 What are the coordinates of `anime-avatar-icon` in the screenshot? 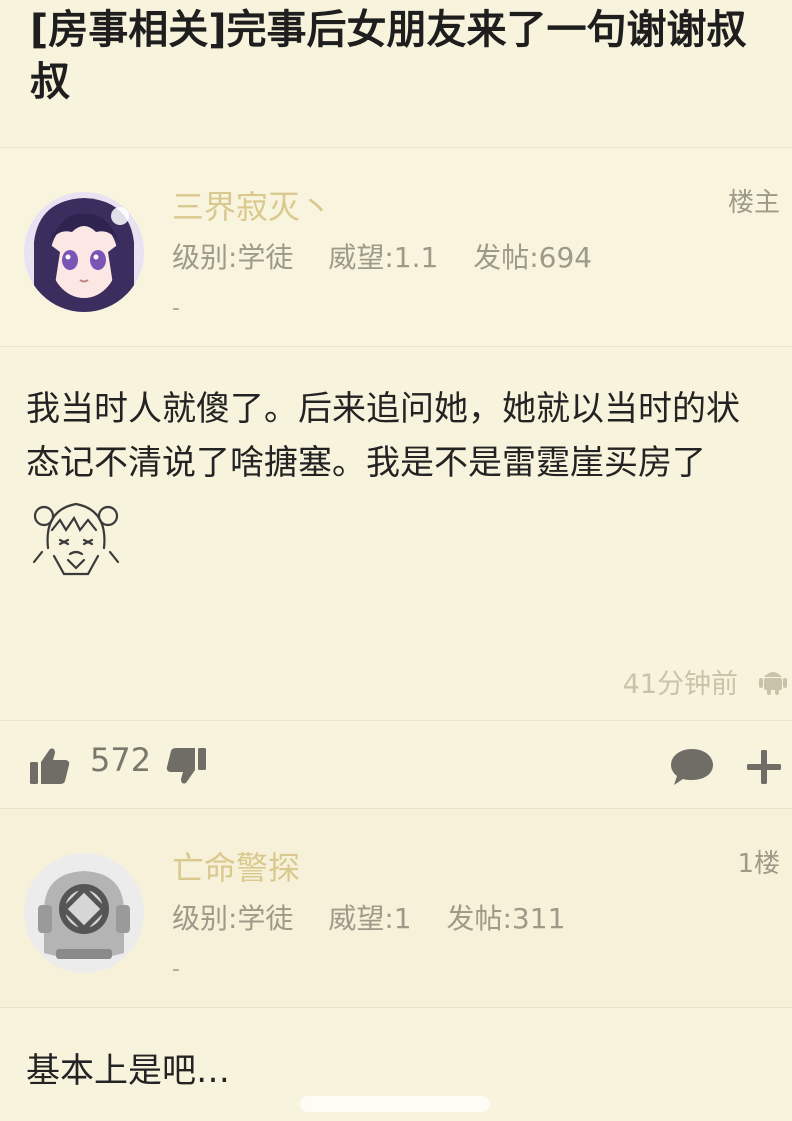 It's located at (84, 252).